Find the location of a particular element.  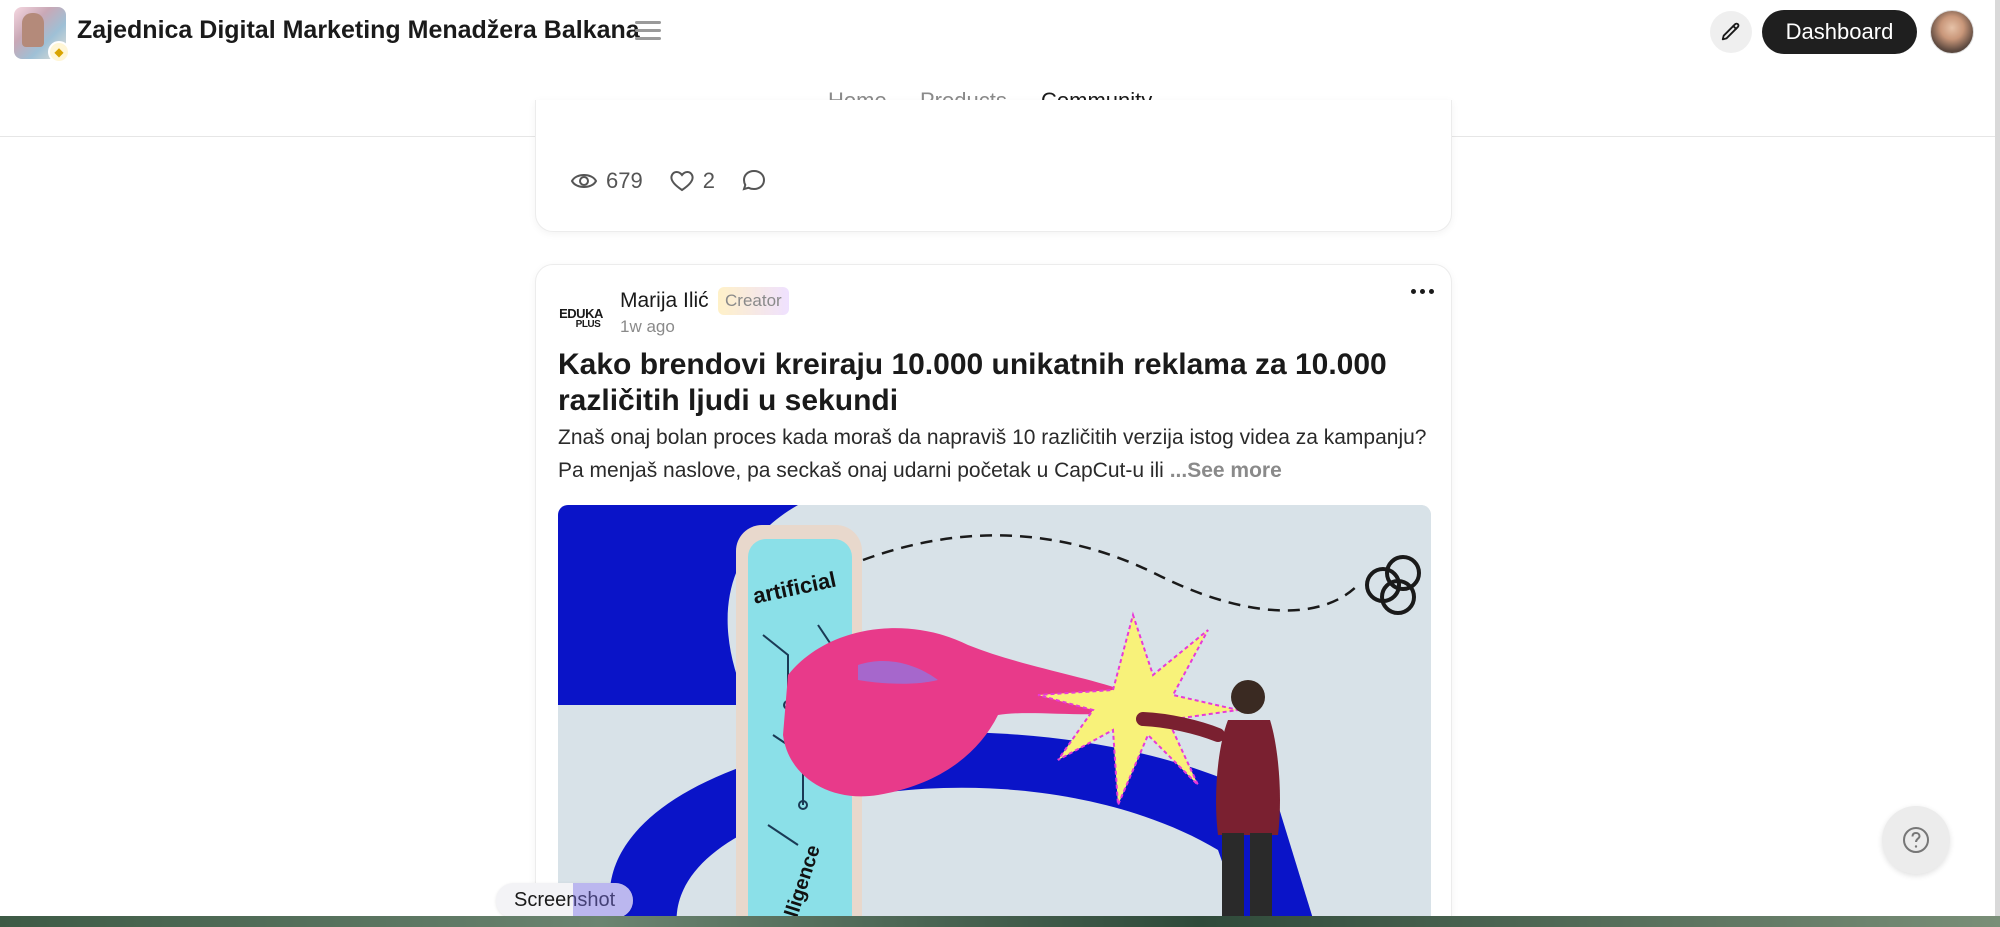

author-name: Marija Ilić is located at coordinates (664, 301).